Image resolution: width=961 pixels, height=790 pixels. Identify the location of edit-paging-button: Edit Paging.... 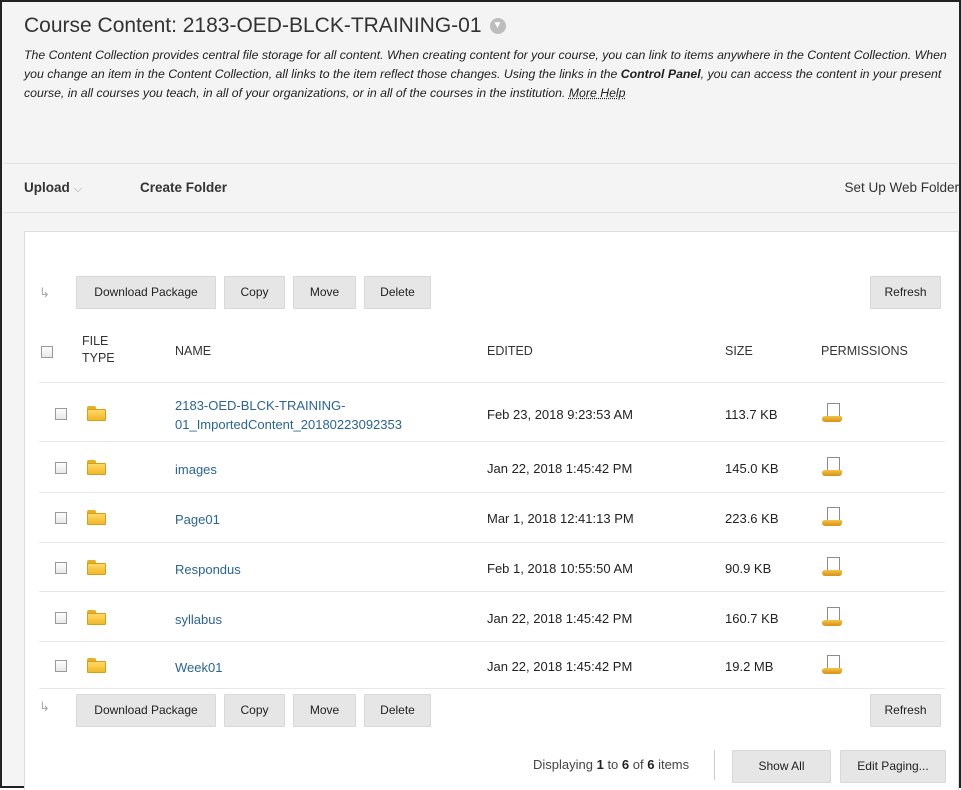
(893, 766).